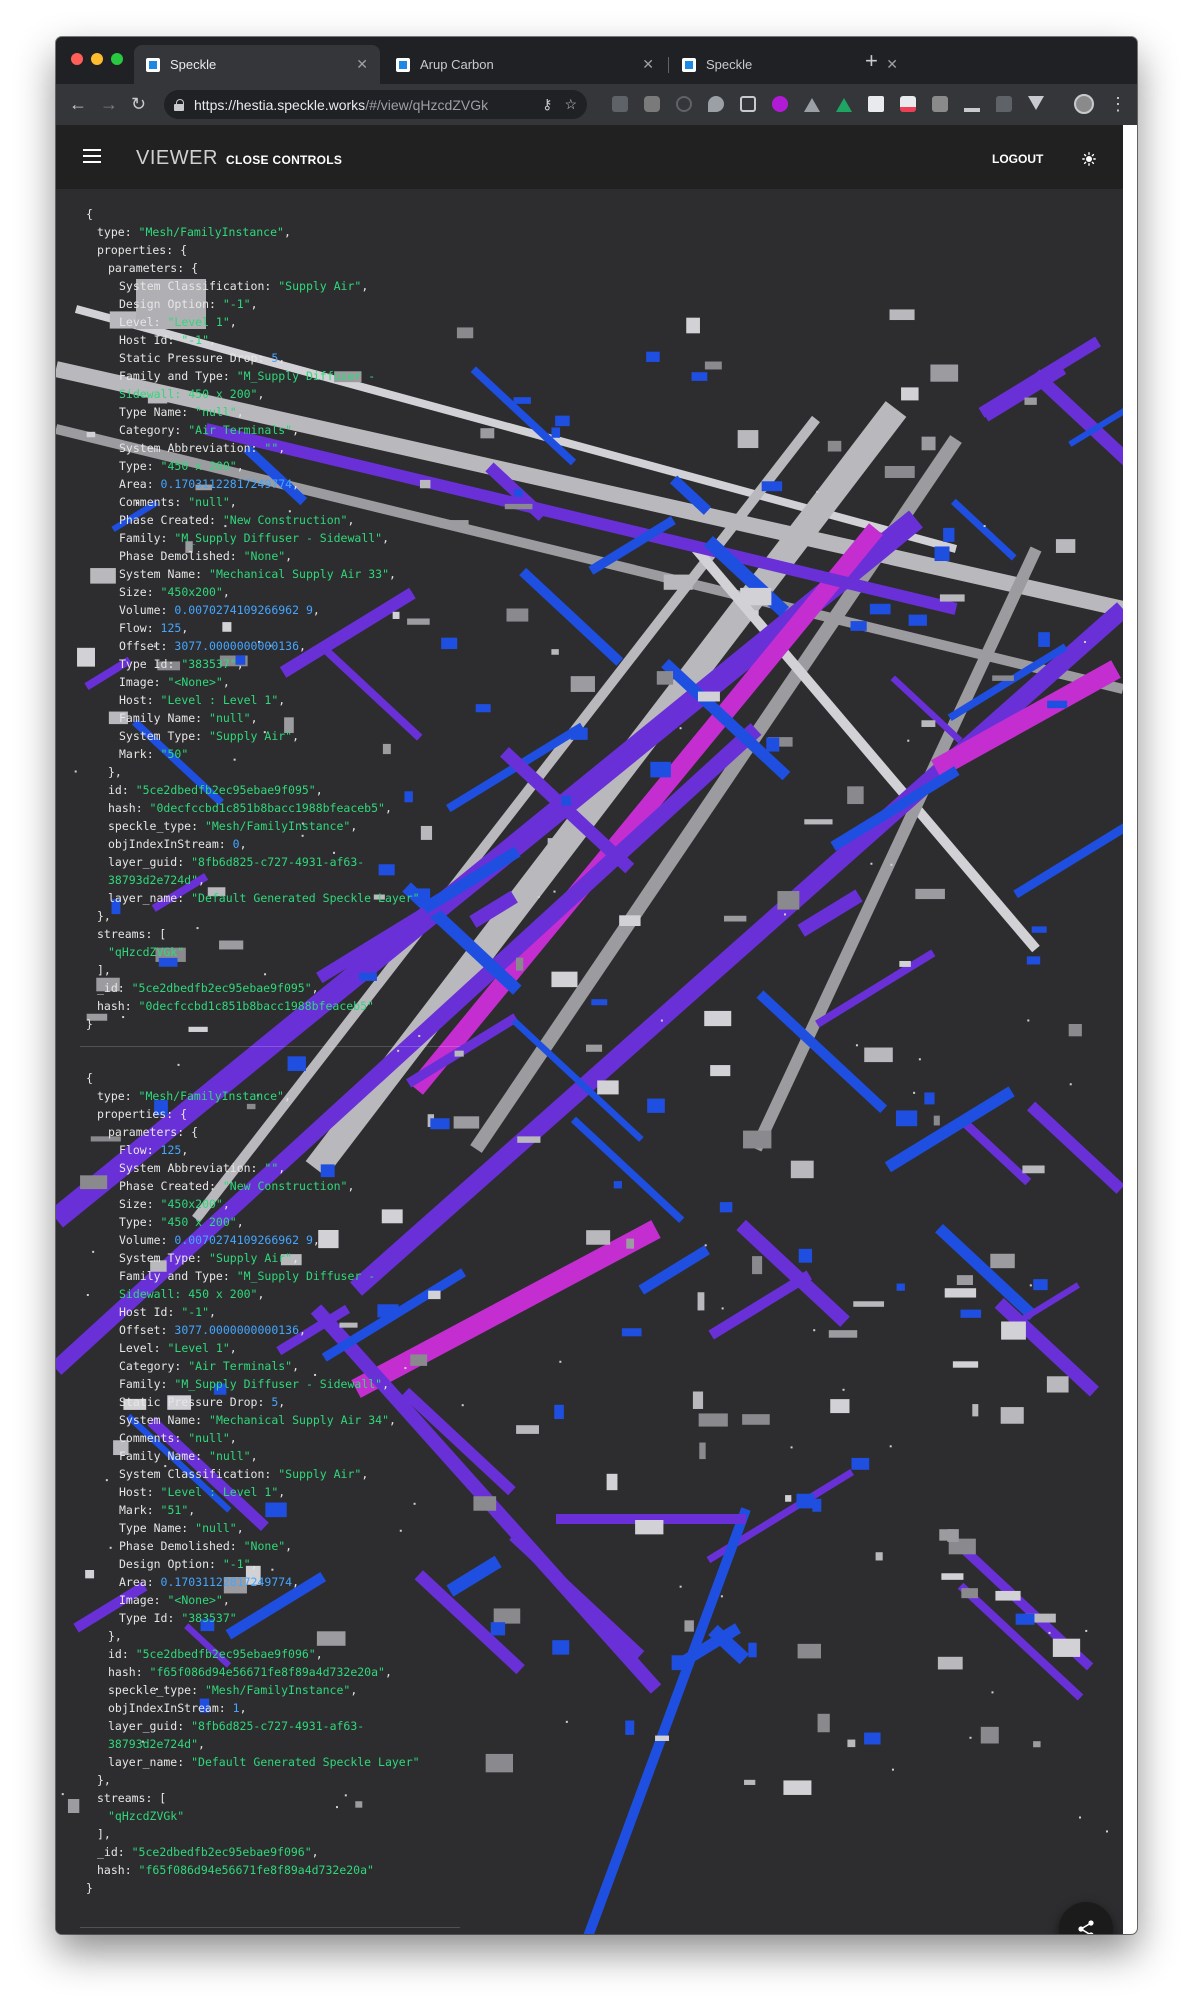 The width and height of the screenshot is (1192, 2008). Describe the element at coordinates (147, 1384) in the screenshot. I see `json-key: Family:` at that location.